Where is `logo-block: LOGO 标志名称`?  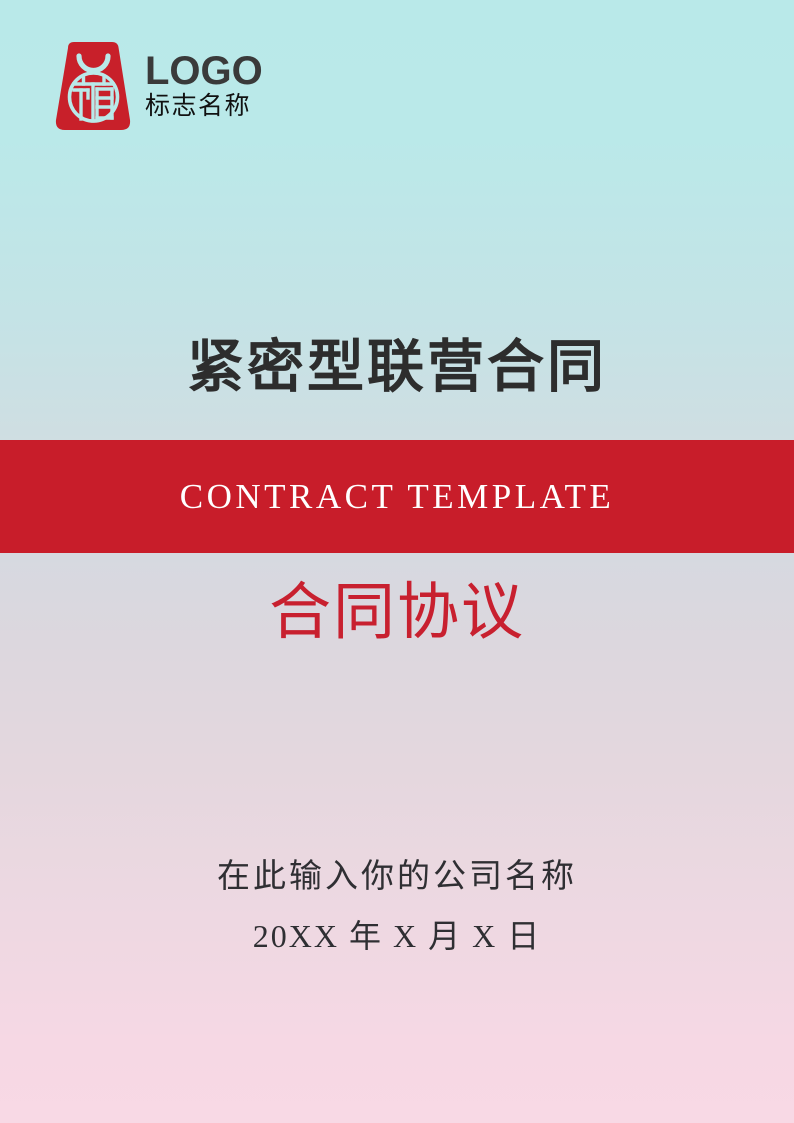
logo-block: LOGO 标志名称 is located at coordinates (156, 86).